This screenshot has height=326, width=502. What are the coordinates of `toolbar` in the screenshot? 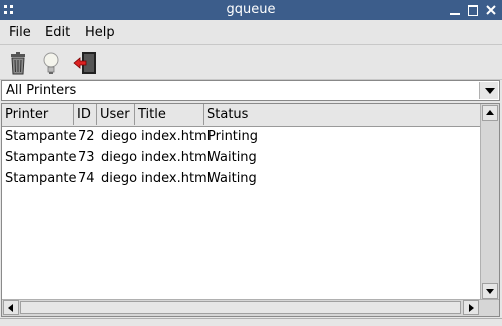 It's located at (251, 62).